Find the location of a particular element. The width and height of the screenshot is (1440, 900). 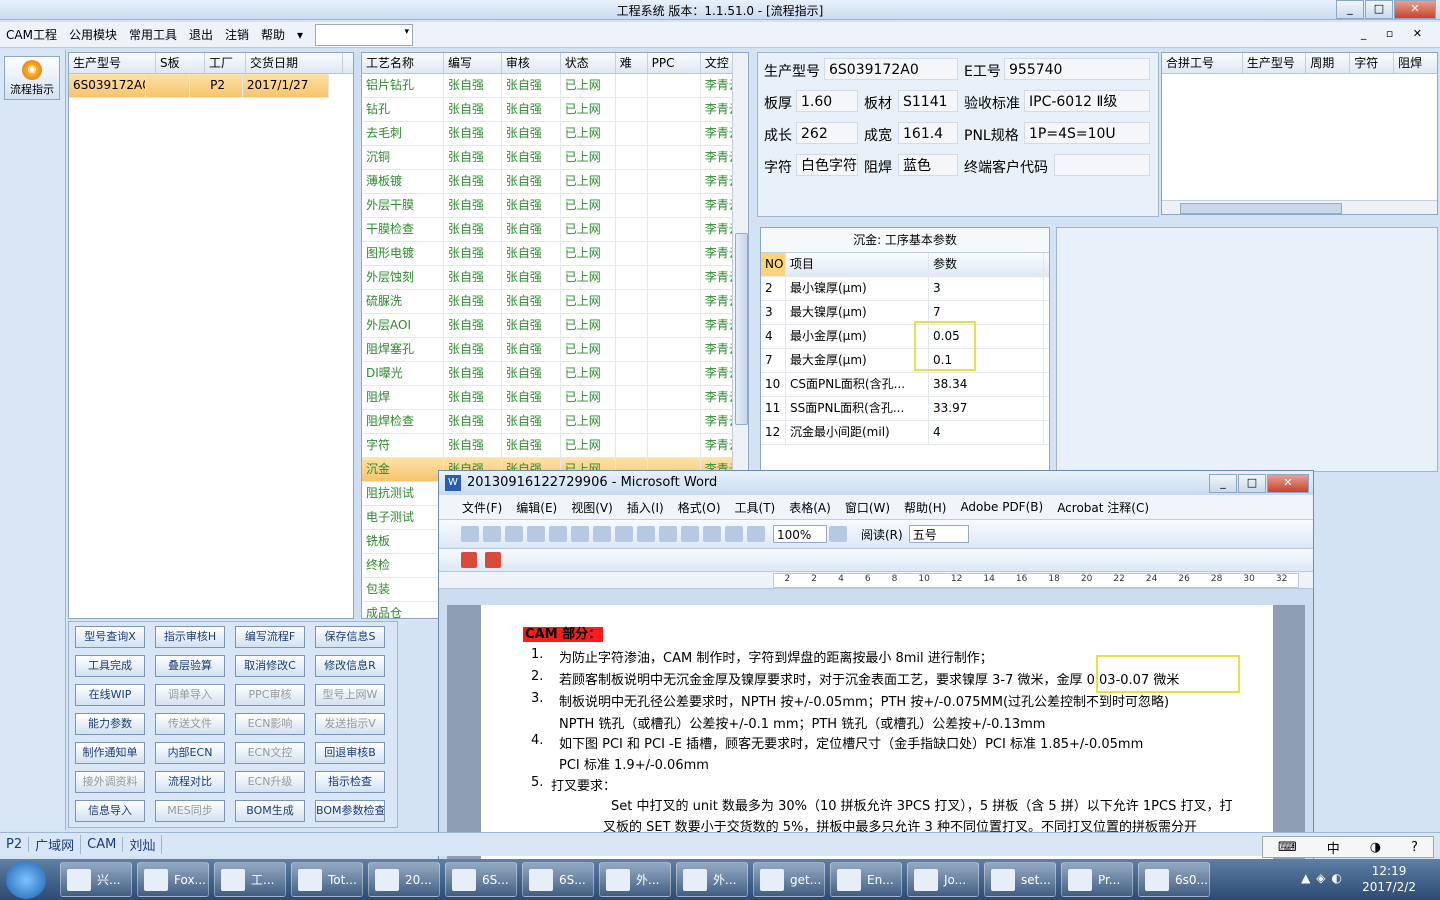

col-s-board: S板 is located at coordinates (180, 63).